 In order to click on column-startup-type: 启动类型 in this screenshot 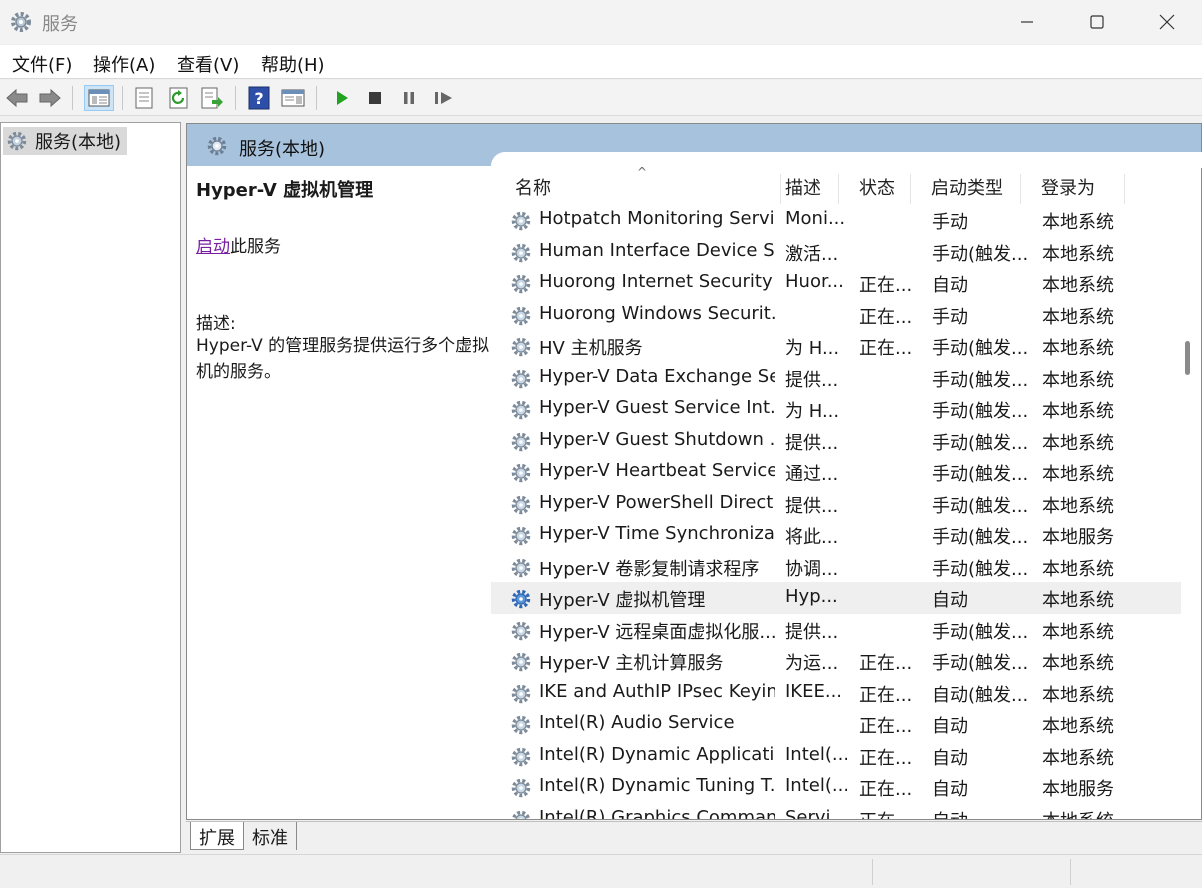, I will do `click(966, 189)`.